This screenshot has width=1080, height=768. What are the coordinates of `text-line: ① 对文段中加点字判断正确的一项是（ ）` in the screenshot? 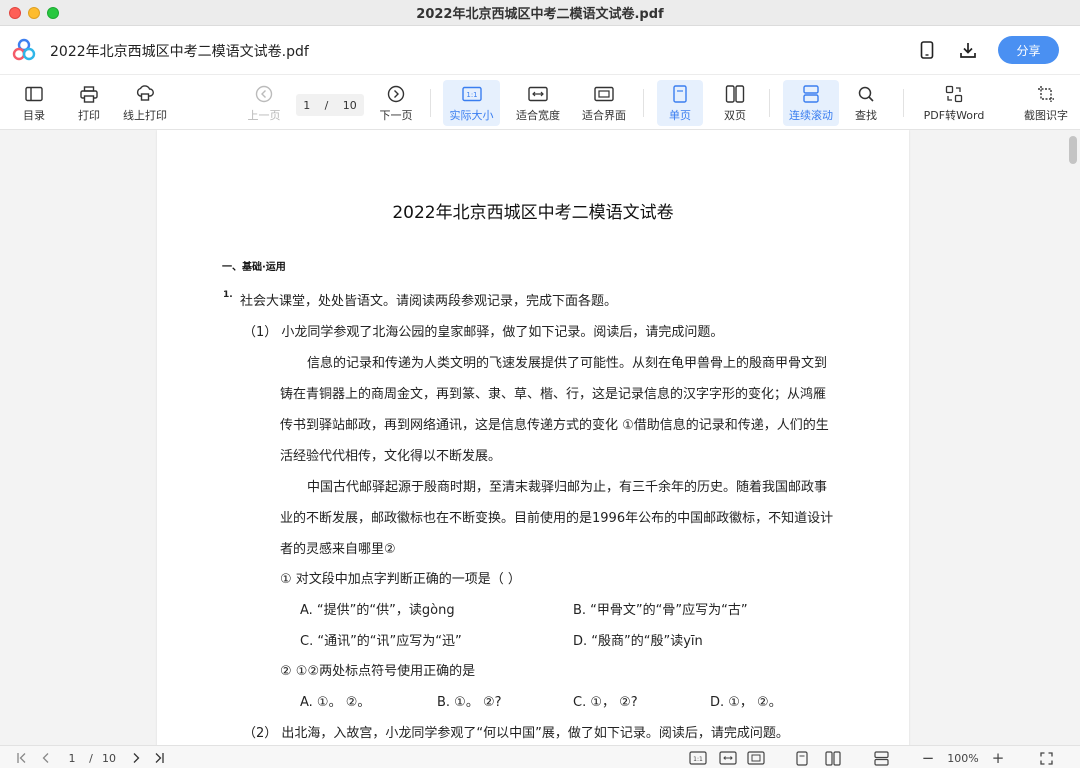 It's located at (400, 579).